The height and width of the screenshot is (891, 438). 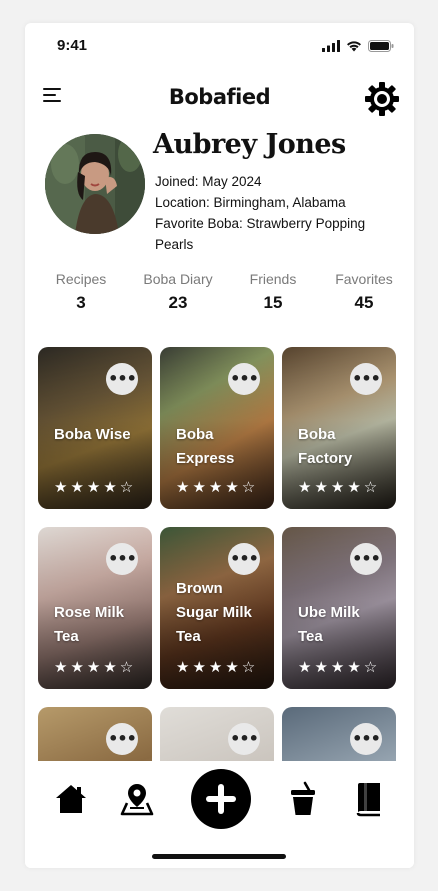 What do you see at coordinates (354, 46) in the screenshot?
I see `wifi-icon` at bounding box center [354, 46].